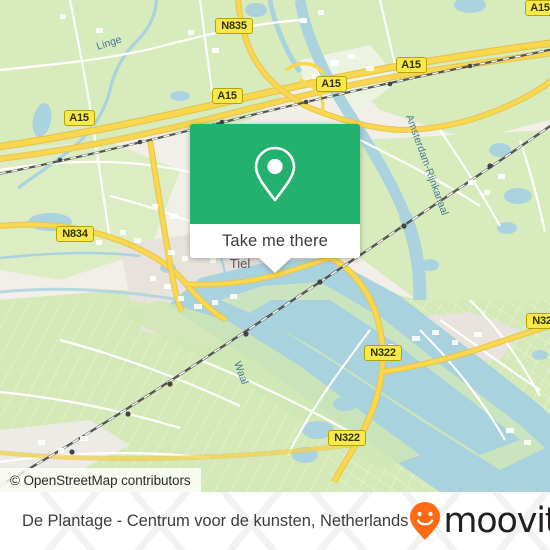 The width and height of the screenshot is (550, 550). I want to click on take-me-there-label: Take me there, so click(275, 240).